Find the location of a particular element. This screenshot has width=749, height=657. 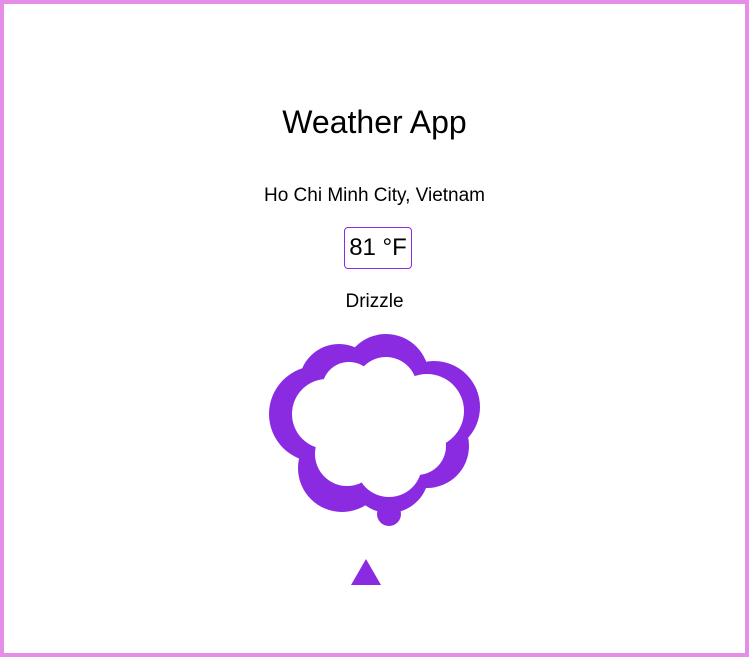

location-label: Ho Chi Minh City, Vietnam is located at coordinates (374, 195).